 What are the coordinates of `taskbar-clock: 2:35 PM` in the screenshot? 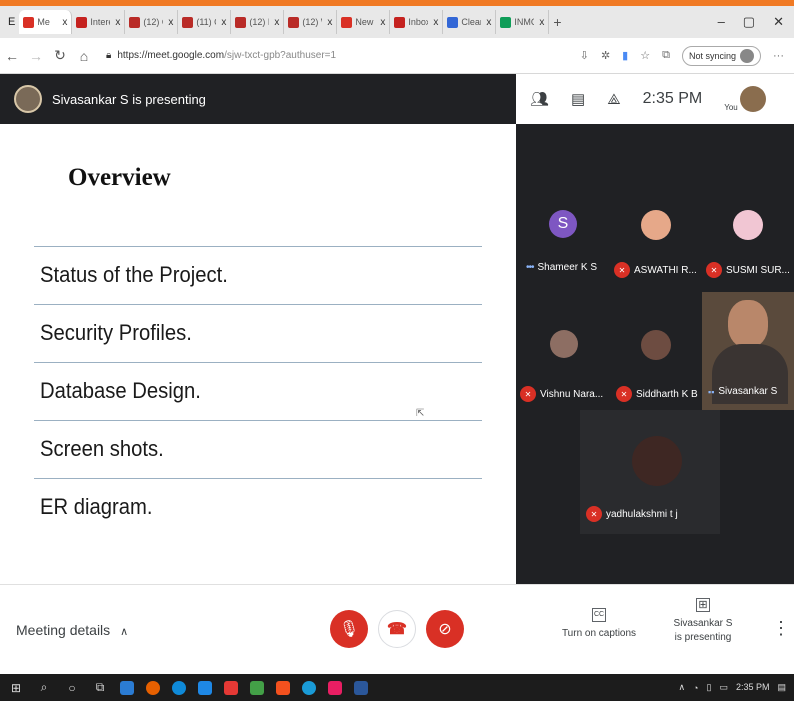 It's located at (752, 687).